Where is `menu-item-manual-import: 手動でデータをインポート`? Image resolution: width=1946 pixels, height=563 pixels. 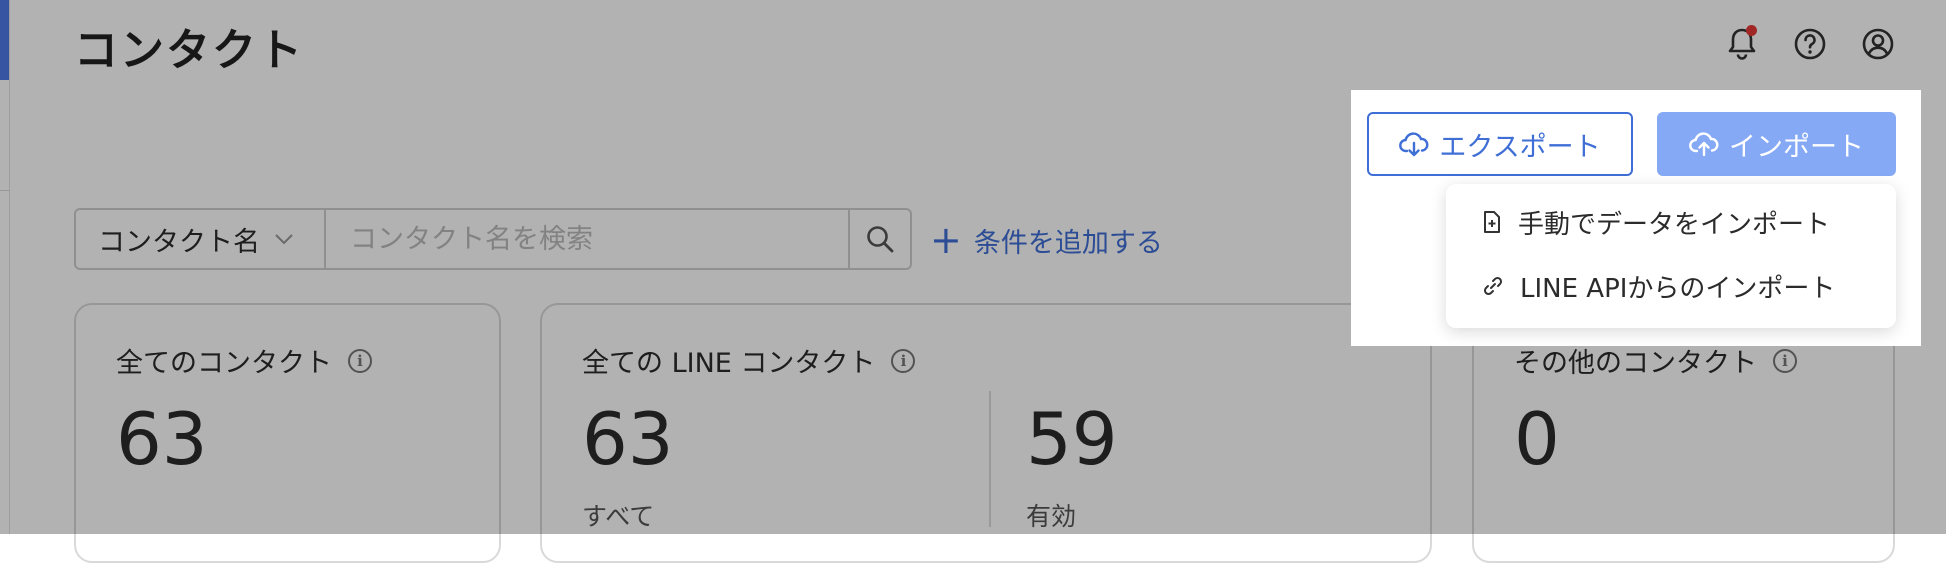 menu-item-manual-import: 手動でデータをインポート is located at coordinates (1671, 222).